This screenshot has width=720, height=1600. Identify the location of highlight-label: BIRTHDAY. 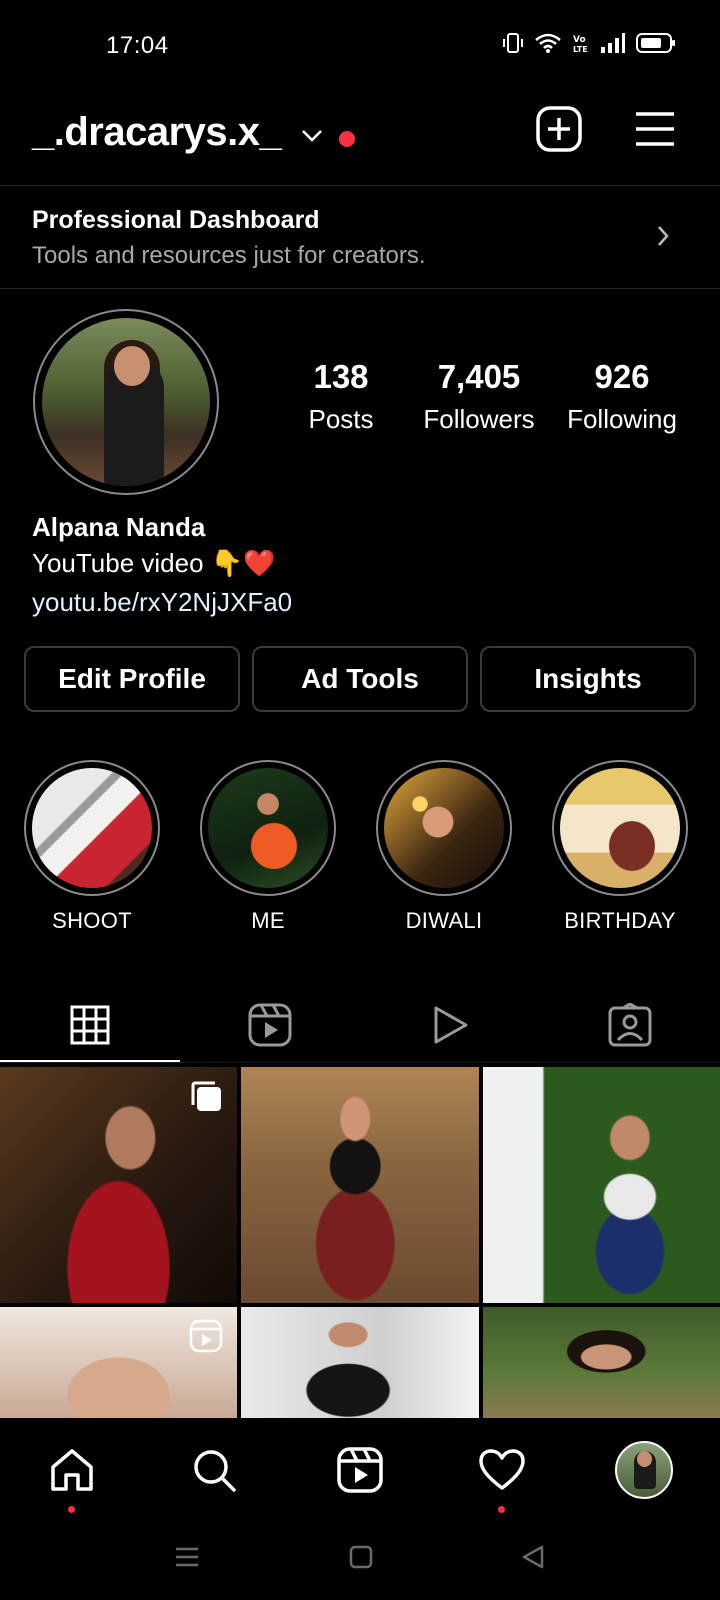
(620, 920).